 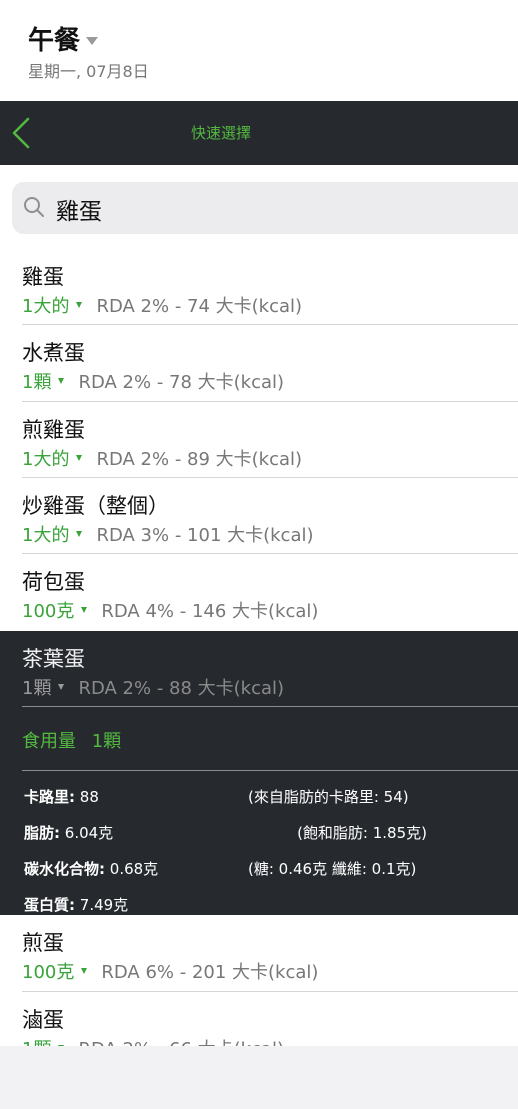 I want to click on food-detail: 100克 RDA 4% - 146 大卡(kcal), so click(x=170, y=610).